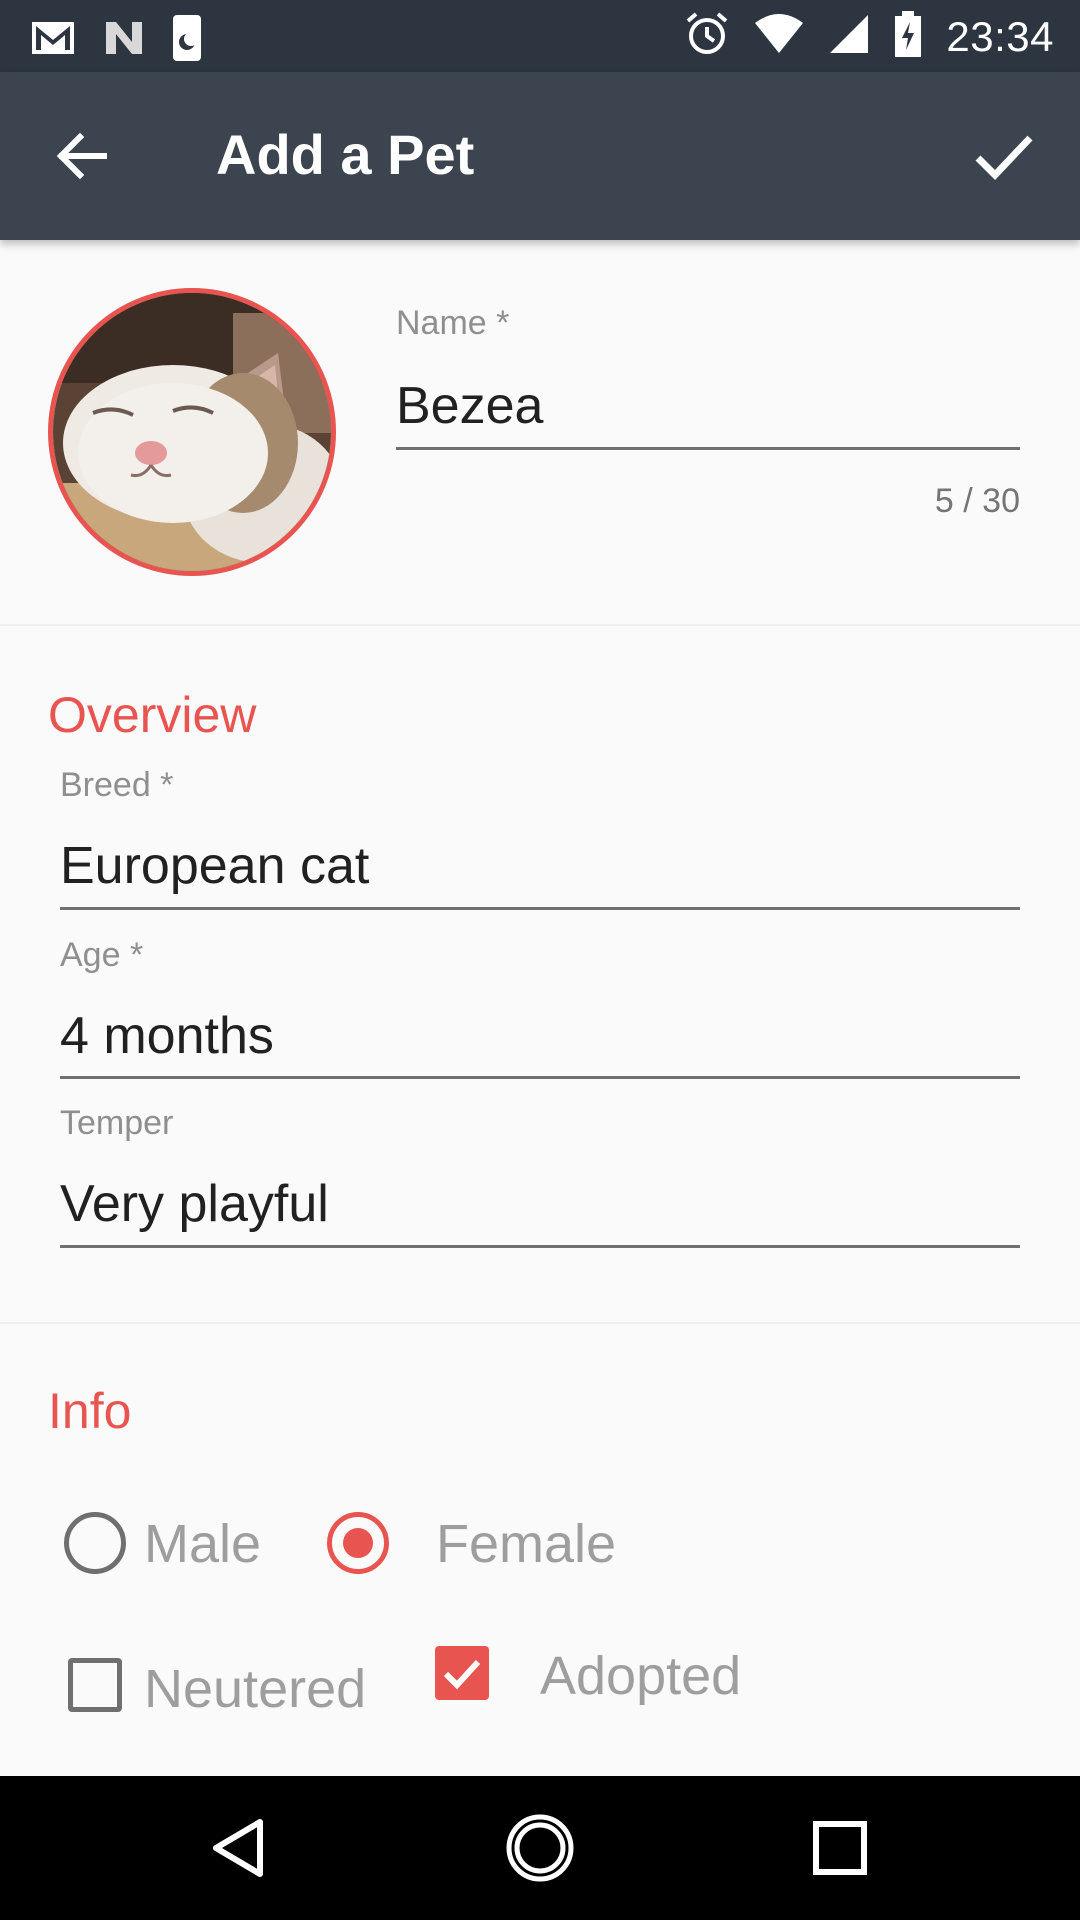 Image resolution: width=1080 pixels, height=1920 pixels. I want to click on n-app-icon, so click(124, 40).